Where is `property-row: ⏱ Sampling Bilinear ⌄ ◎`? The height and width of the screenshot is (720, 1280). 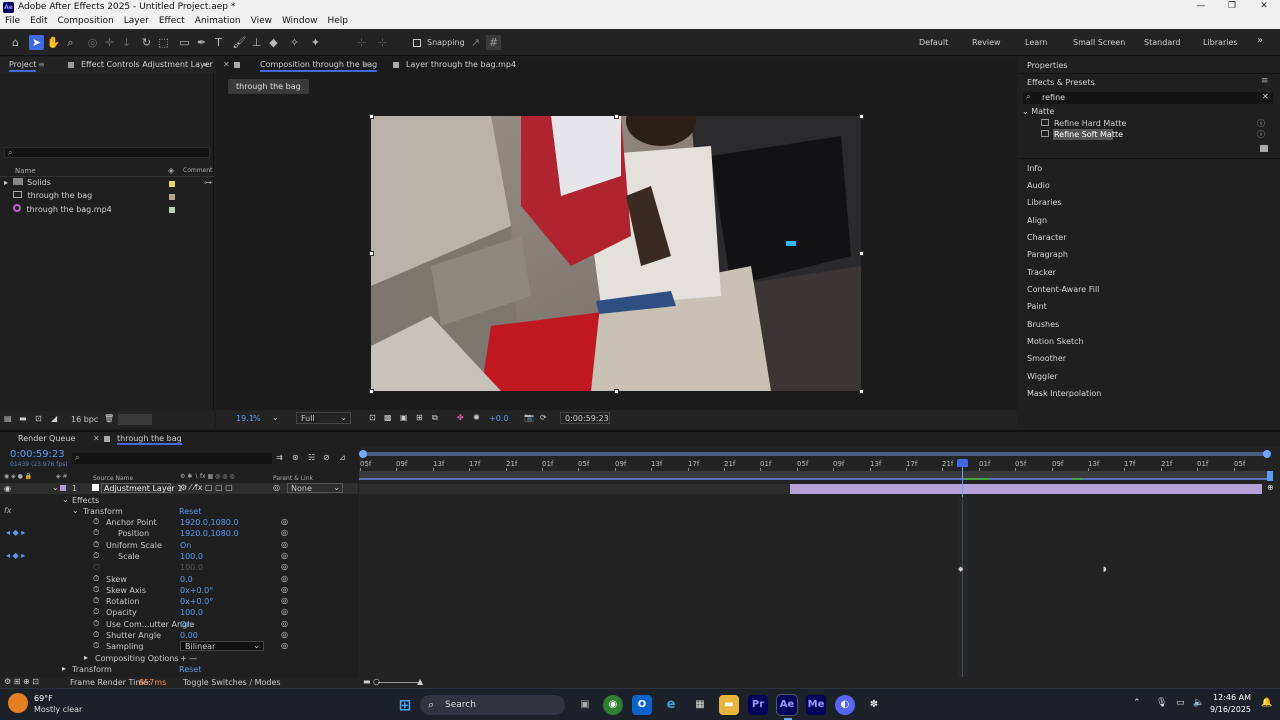
property-row: ⏱ Sampling Bilinear ⌄ ◎ is located at coordinates (179, 646).